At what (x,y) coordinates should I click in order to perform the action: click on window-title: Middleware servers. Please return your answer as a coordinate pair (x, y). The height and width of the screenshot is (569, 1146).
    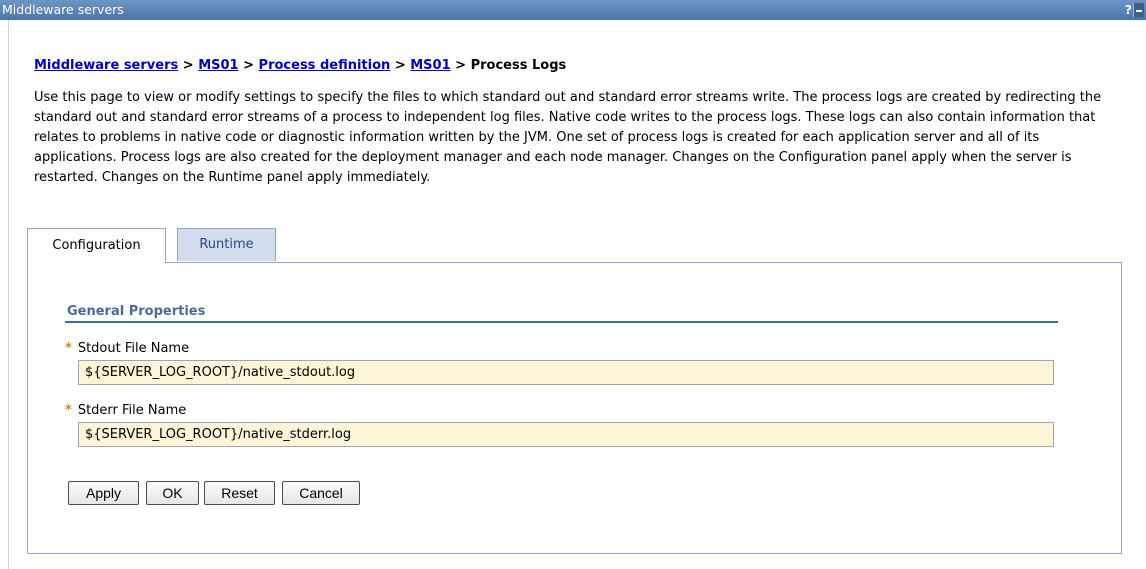
    Looking at the image, I should click on (63, 9).